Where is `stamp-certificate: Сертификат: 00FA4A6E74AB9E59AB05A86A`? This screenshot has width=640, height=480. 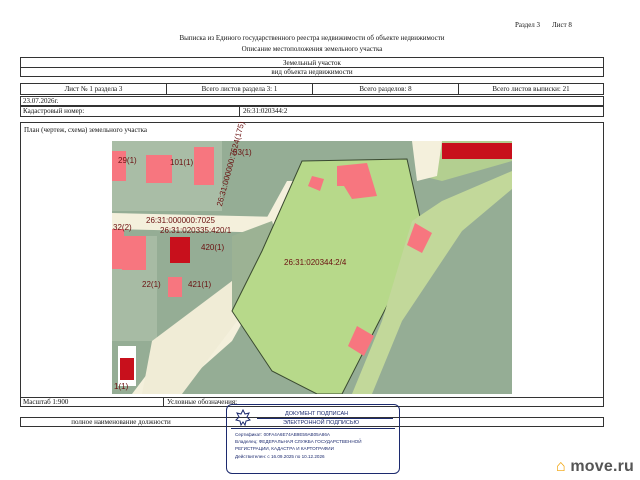 stamp-certificate: Сертификат: 00FA4A6E74AB9E59AB05A86A is located at coordinates (282, 434).